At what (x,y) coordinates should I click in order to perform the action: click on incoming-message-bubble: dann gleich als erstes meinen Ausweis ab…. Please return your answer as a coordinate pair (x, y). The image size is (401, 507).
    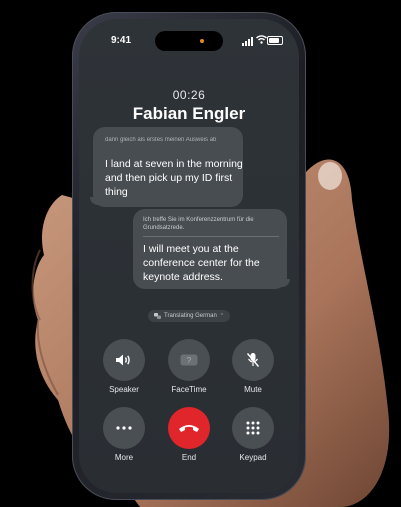
    Looking at the image, I should click on (166, 167).